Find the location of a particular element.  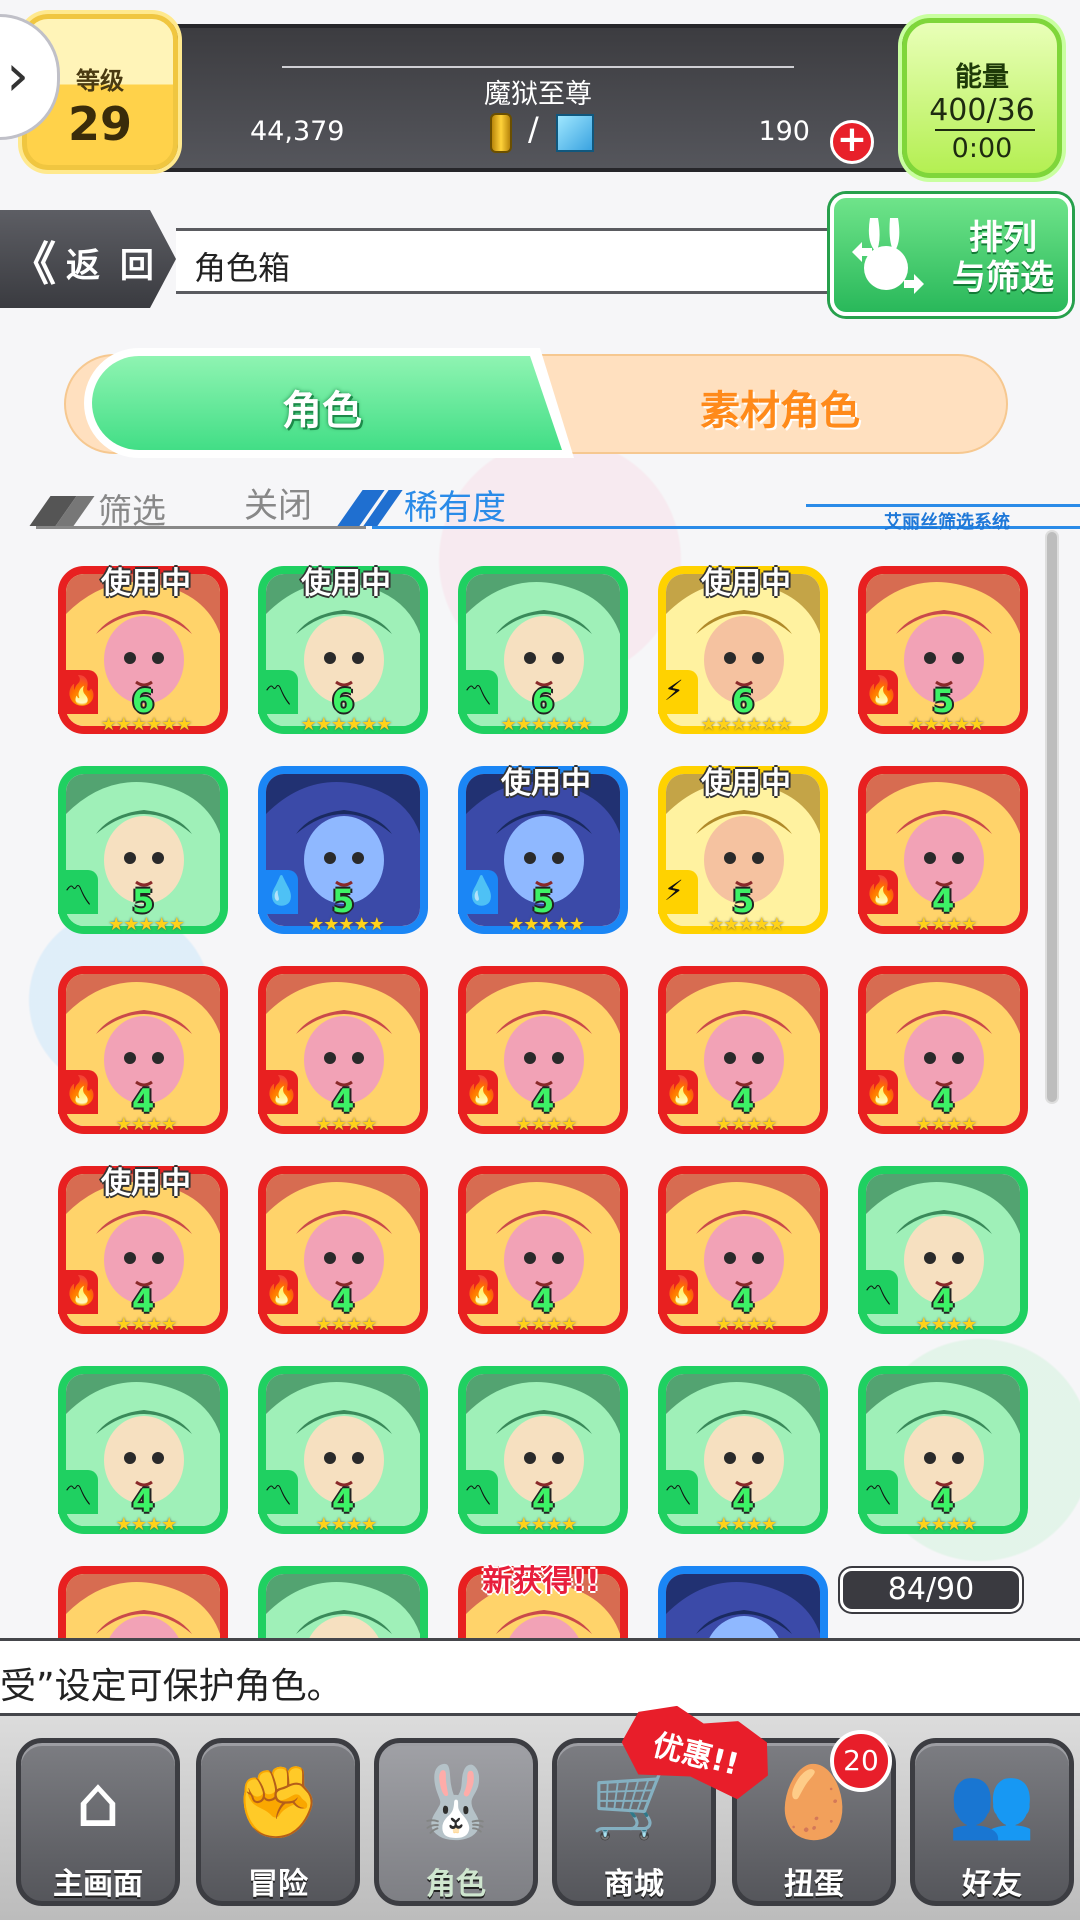

filter-state: 关闭 is located at coordinates (278, 502).